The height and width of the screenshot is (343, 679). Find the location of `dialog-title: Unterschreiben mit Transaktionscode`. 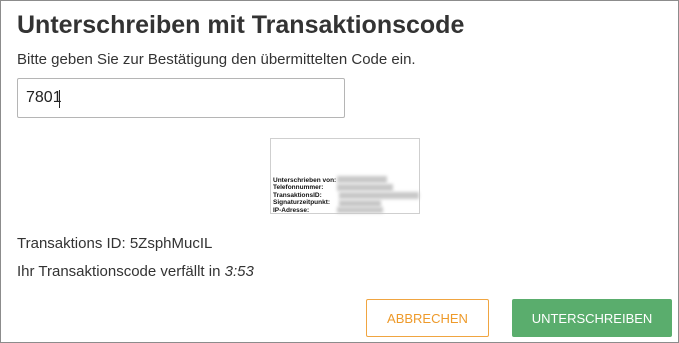

dialog-title: Unterschreiben mit Transaktionscode is located at coordinates (241, 25).